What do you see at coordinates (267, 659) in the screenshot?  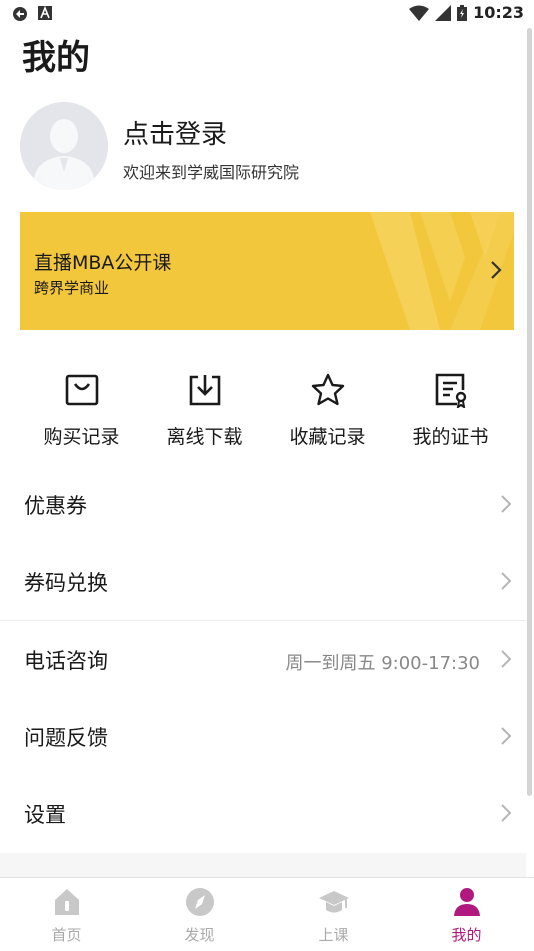 I see `menu-phone-consult: 电话咨询 周一到周五 9:00-17:30` at bounding box center [267, 659].